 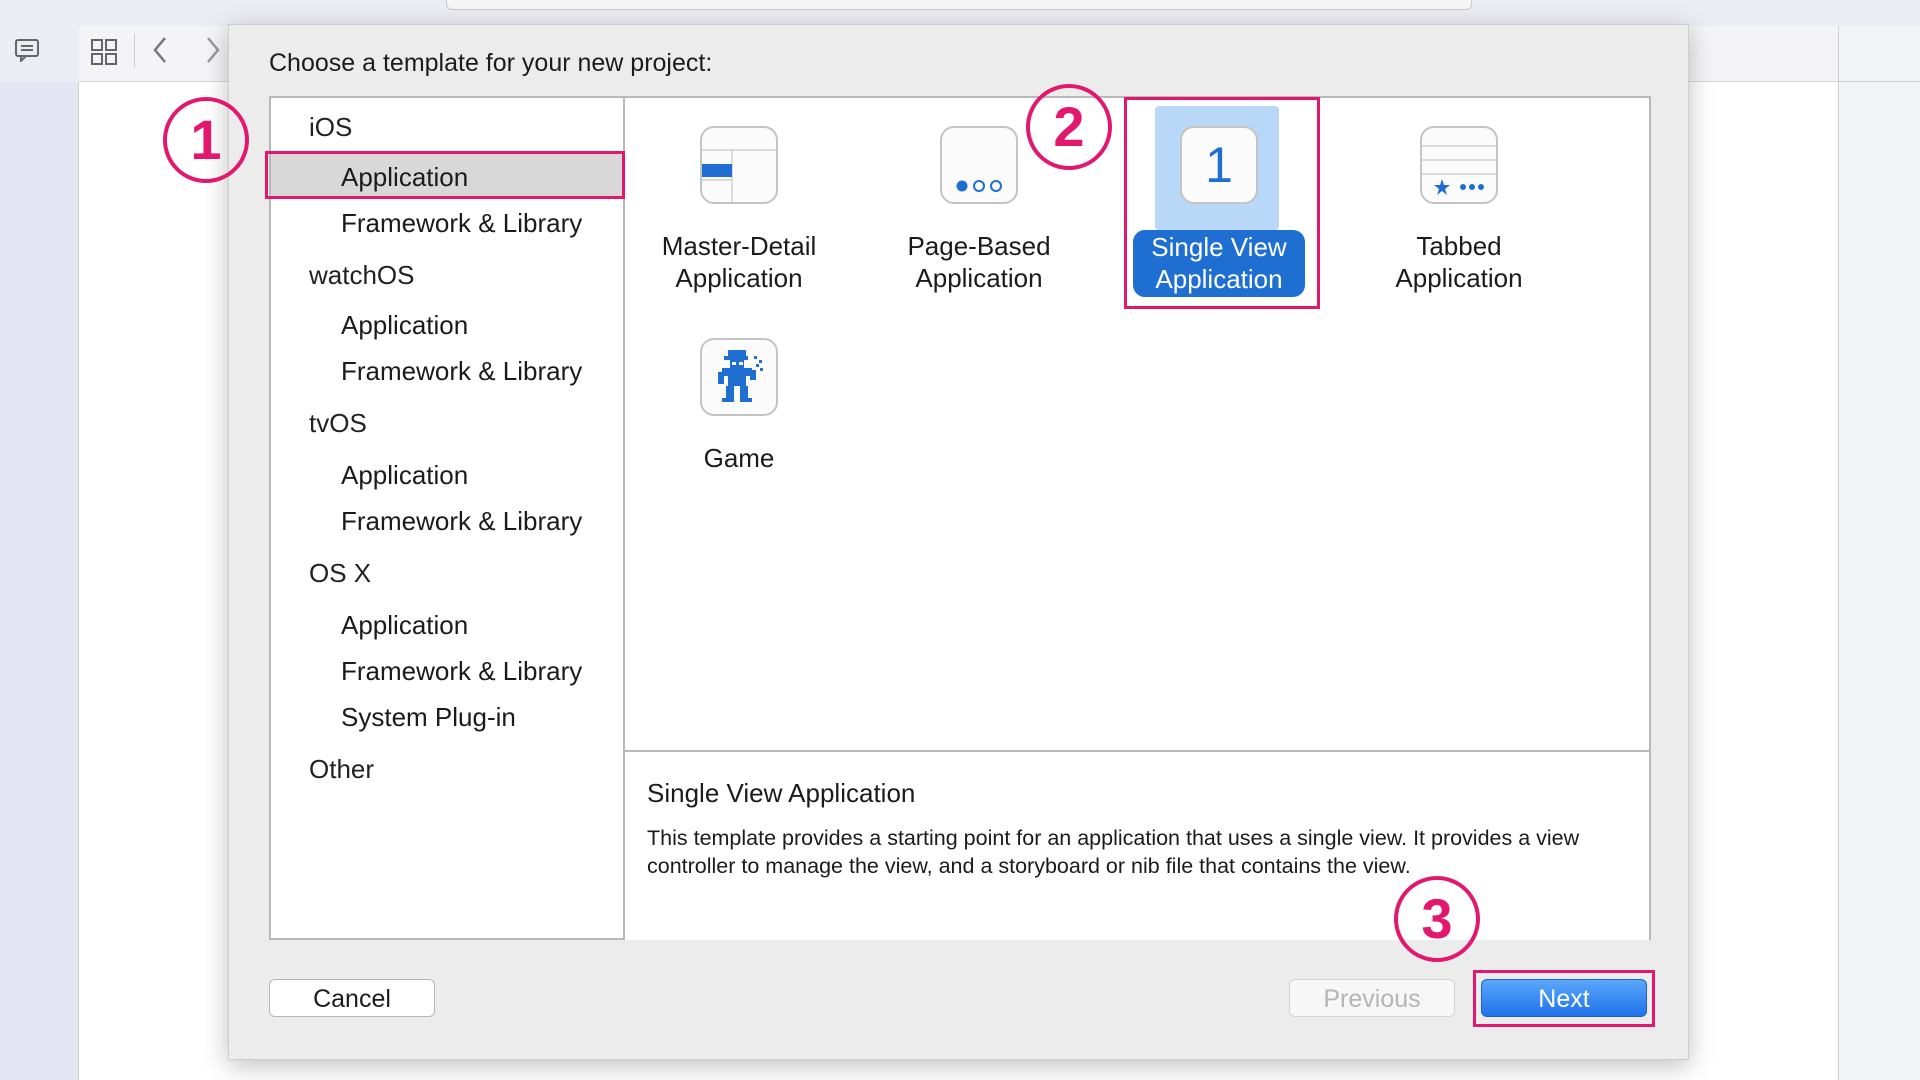 I want to click on sidebar-item-other: Other, so click(x=341, y=769).